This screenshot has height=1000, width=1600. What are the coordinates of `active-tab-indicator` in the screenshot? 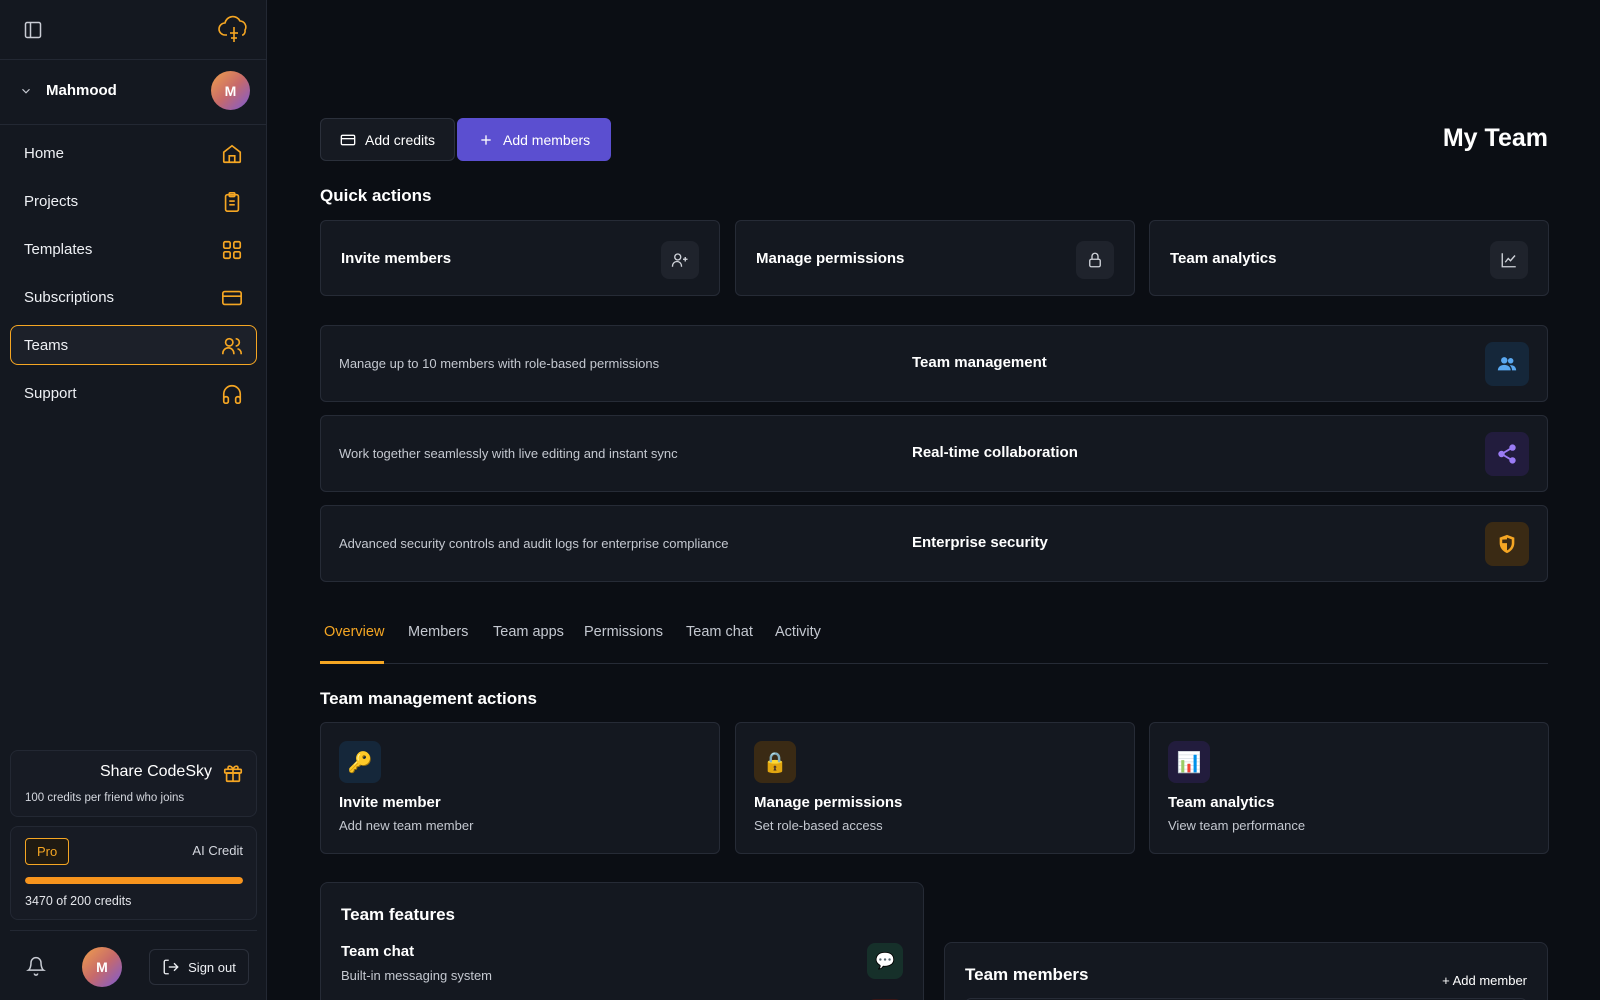 It's located at (352, 662).